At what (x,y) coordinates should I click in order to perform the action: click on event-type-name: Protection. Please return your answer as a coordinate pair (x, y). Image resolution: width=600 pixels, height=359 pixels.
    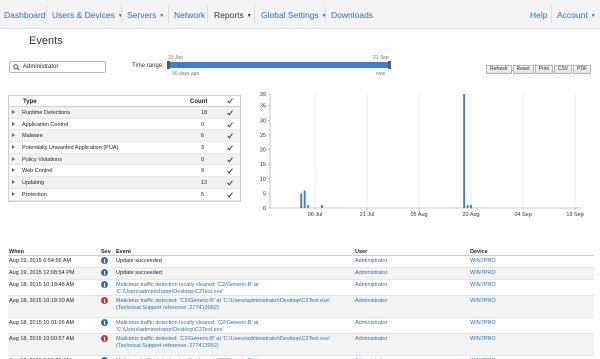
    Looking at the image, I should click on (34, 194).